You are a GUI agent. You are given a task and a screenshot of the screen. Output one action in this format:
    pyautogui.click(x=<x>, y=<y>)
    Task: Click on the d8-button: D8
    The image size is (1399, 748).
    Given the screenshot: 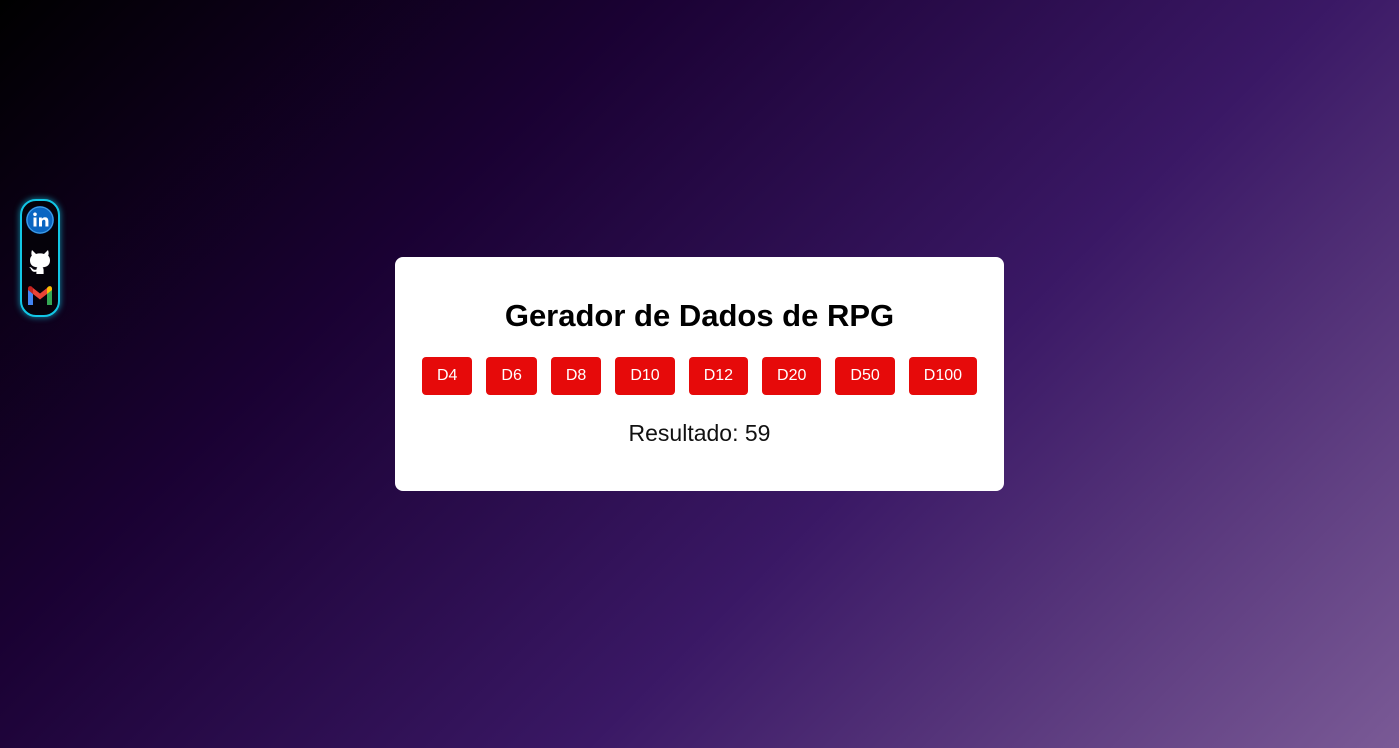 What is the action you would take?
    pyautogui.click(x=576, y=376)
    